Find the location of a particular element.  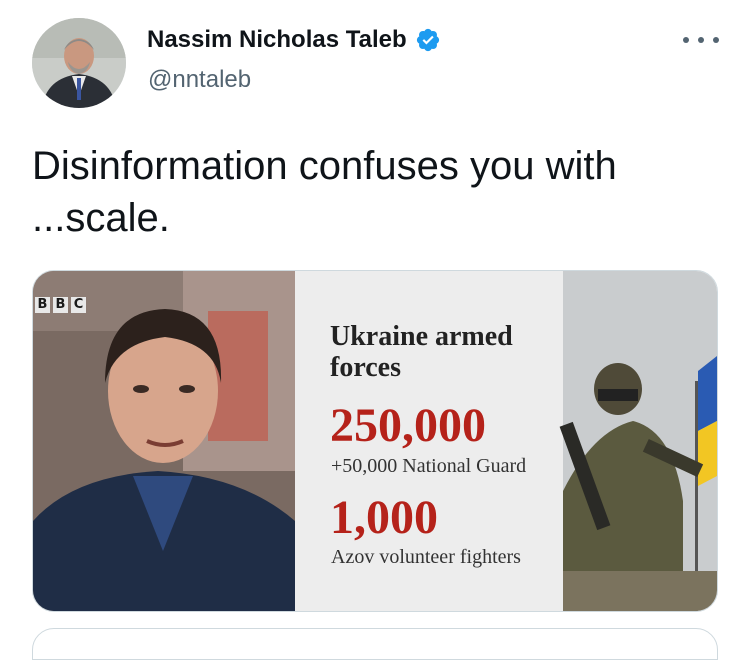

logo-letter: C is located at coordinates (78, 305).